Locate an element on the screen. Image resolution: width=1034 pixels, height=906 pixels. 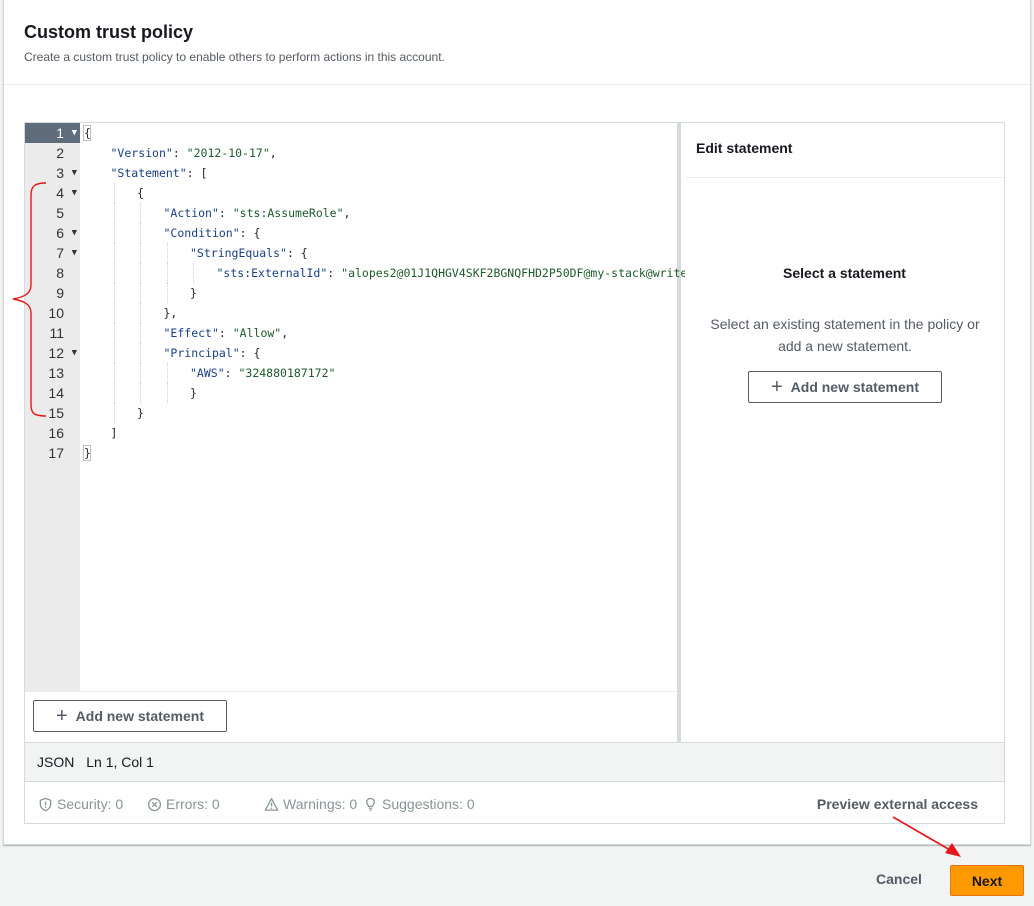
side-add-statement-label: Add new statement is located at coordinates (855, 387).